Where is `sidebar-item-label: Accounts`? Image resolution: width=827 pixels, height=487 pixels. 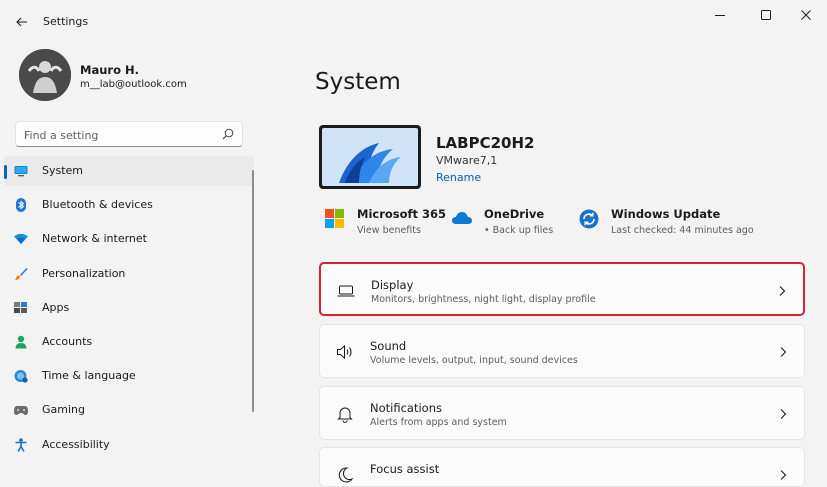 sidebar-item-label: Accounts is located at coordinates (67, 341).